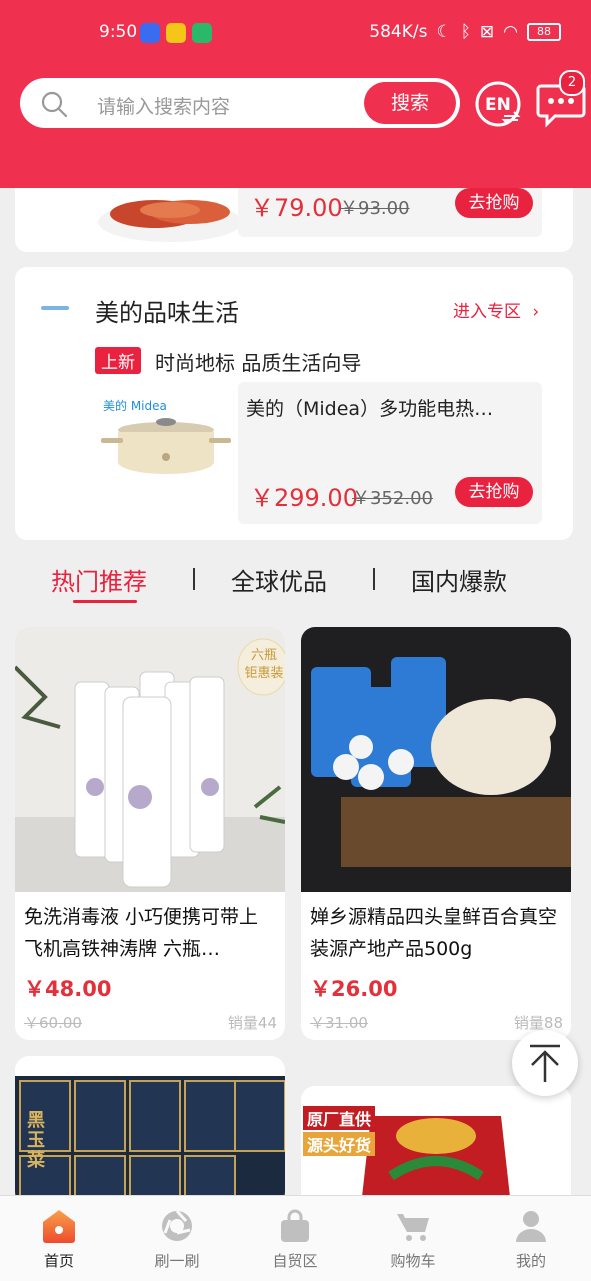 The image size is (591, 1281). I want to click on sim-icon: ⊠, so click(487, 32).